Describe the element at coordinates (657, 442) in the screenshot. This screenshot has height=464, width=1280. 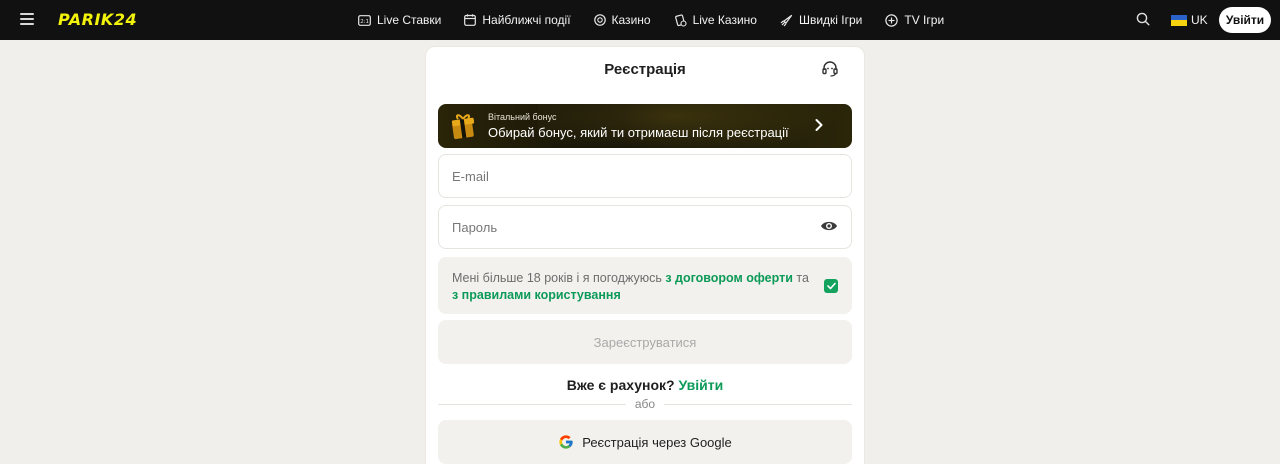
I see `google-button-label: Реєстрація через Google` at that location.